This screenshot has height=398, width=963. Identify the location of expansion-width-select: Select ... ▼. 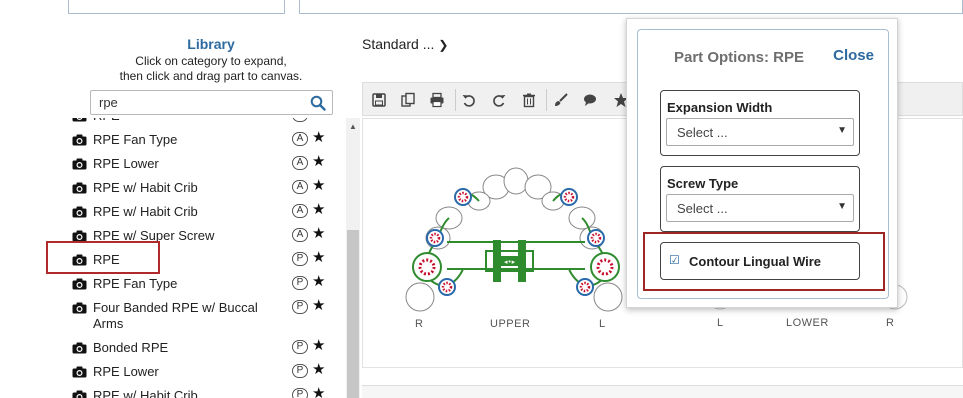
(760, 132).